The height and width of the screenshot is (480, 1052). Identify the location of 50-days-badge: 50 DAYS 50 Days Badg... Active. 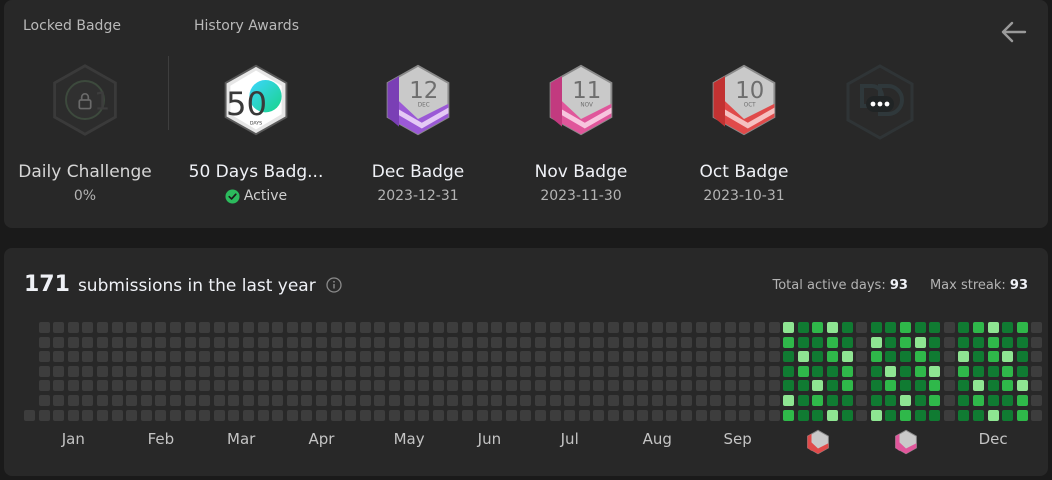
(256, 135).